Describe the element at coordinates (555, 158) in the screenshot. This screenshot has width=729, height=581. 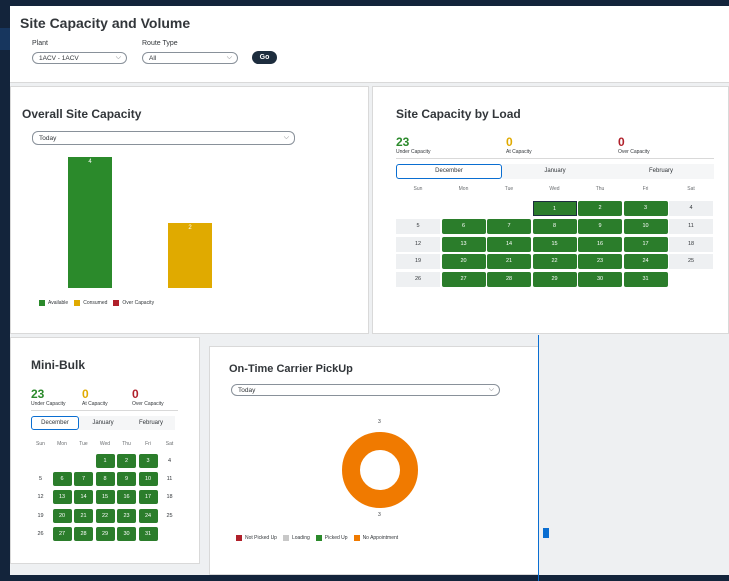
I see `divider` at that location.